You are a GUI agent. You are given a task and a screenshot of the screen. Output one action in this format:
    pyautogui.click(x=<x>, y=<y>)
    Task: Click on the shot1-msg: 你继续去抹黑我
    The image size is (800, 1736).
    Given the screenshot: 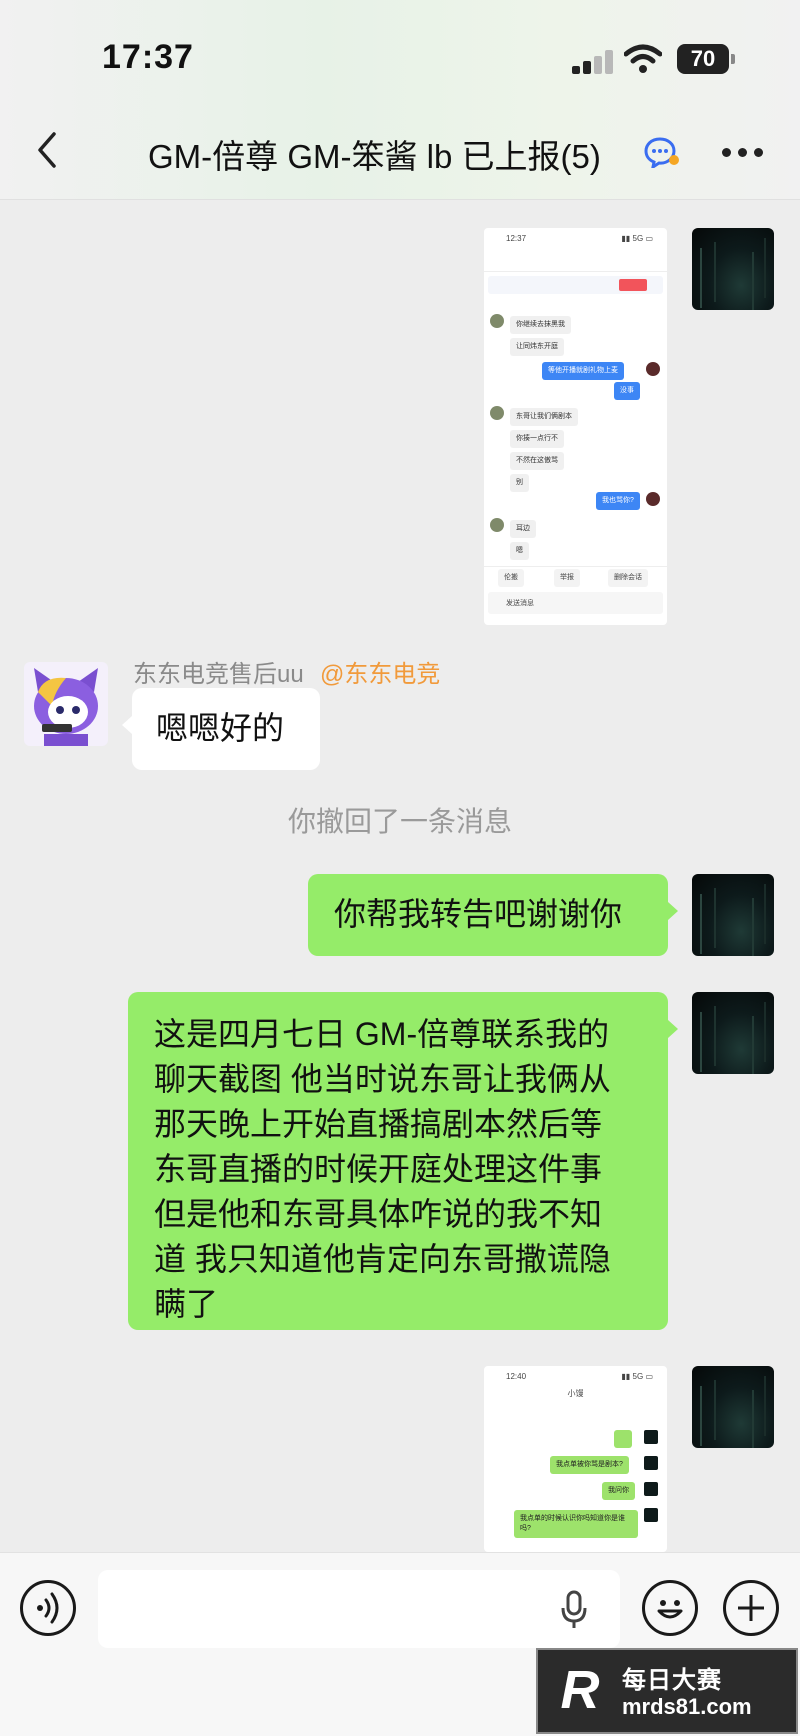 What is the action you would take?
    pyautogui.click(x=540, y=325)
    